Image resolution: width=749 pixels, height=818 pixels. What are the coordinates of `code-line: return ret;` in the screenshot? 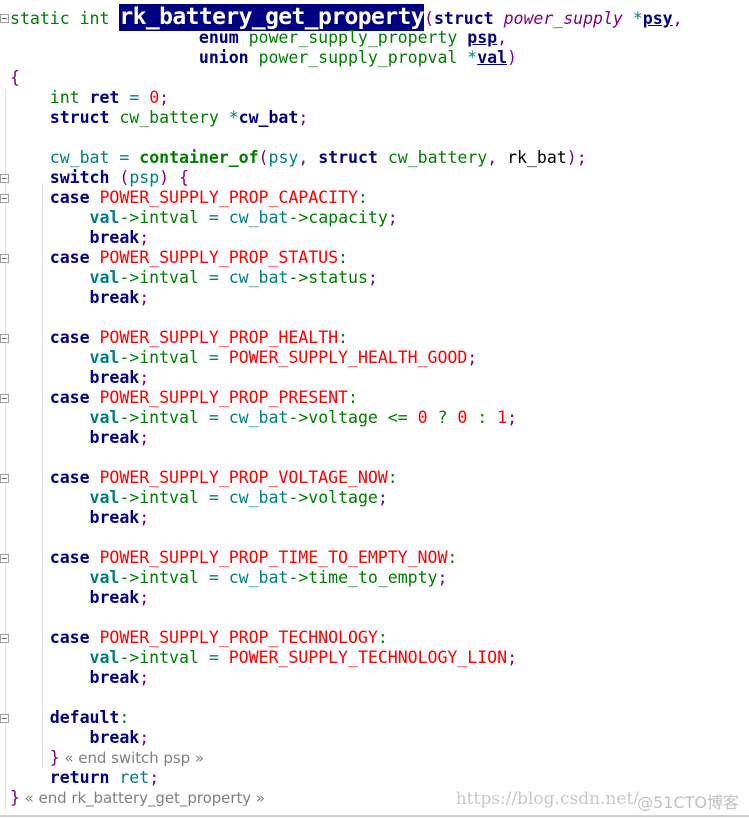 It's located at (84, 778).